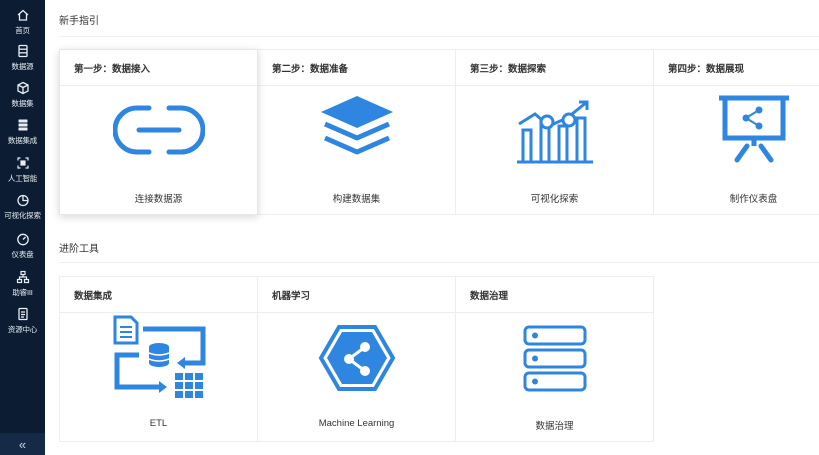 Image resolution: width=819 pixels, height=455 pixels. I want to click on link-icon, so click(158, 130).